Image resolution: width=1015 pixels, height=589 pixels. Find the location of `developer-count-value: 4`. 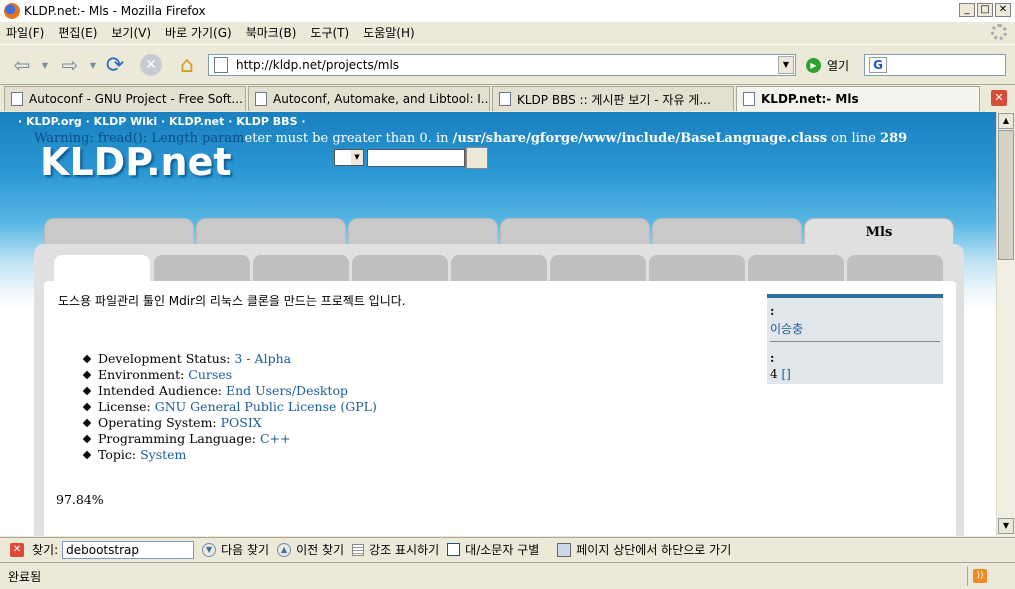

developer-count-value: 4 is located at coordinates (774, 374).